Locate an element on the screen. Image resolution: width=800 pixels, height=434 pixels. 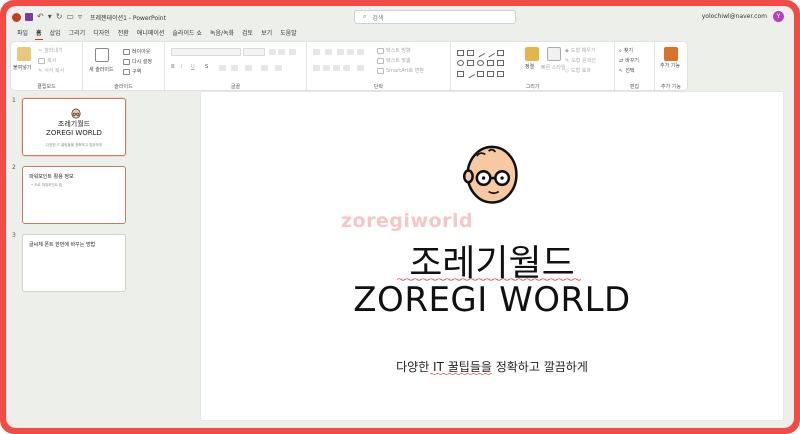
star-shape-icon is located at coordinates (490, 73).